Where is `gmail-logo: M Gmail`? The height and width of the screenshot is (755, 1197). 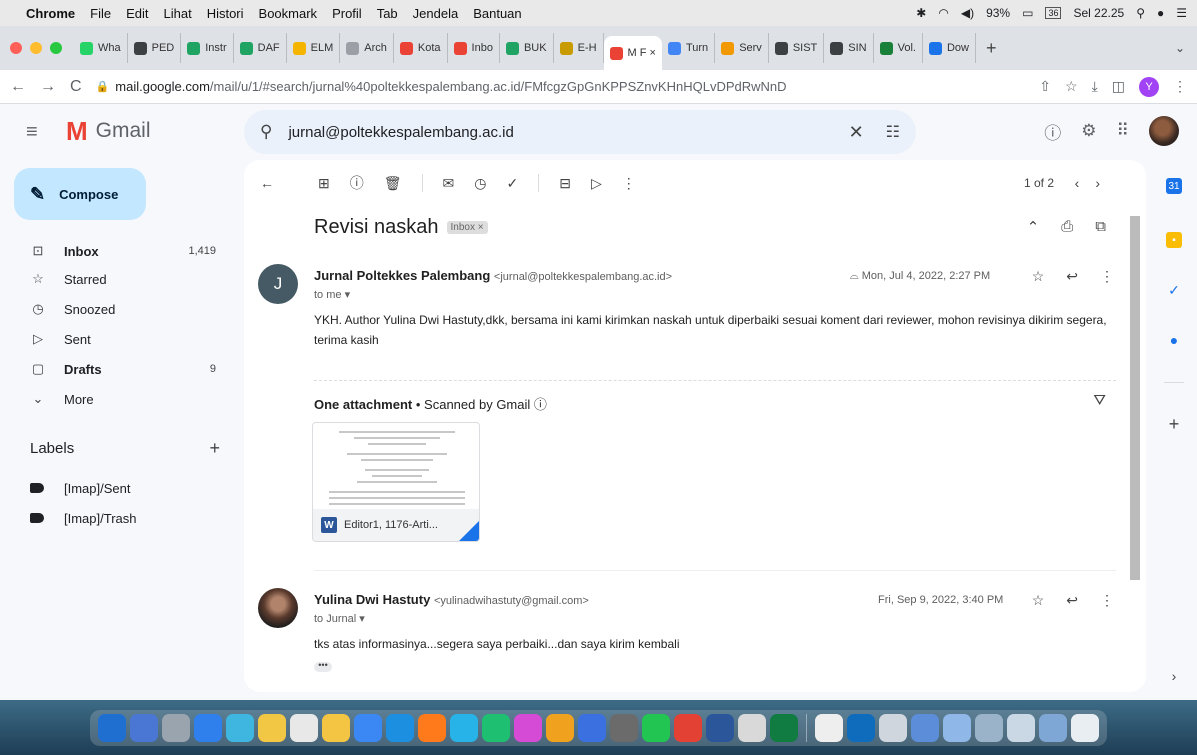
gmail-logo: M Gmail is located at coordinates (108, 131).